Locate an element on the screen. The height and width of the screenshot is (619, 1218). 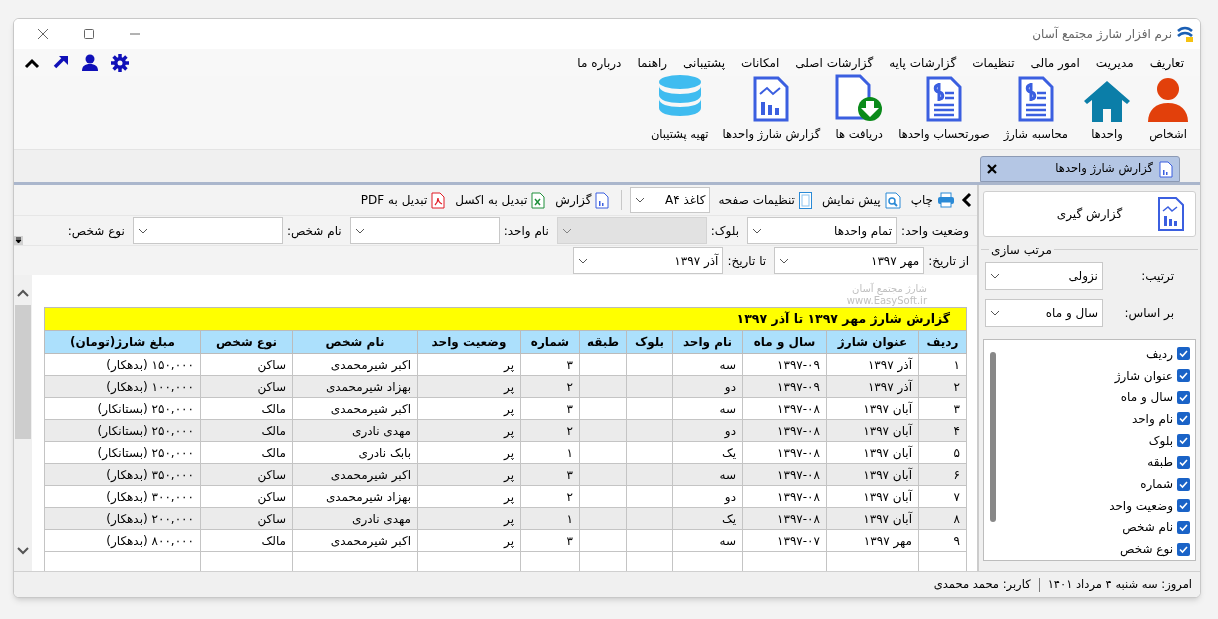
report-button: گزارش گیری is located at coordinates (1089, 214).